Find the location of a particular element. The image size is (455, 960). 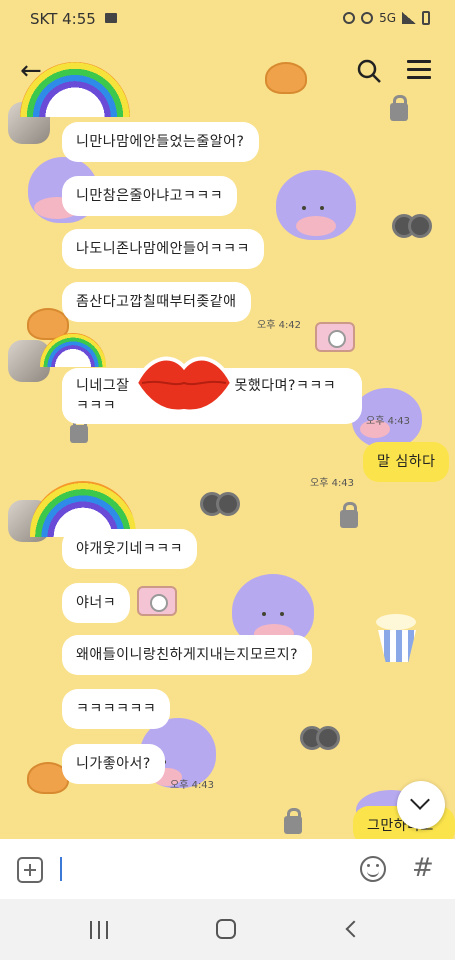

message-time: 오후 4:42 is located at coordinates (279, 325).